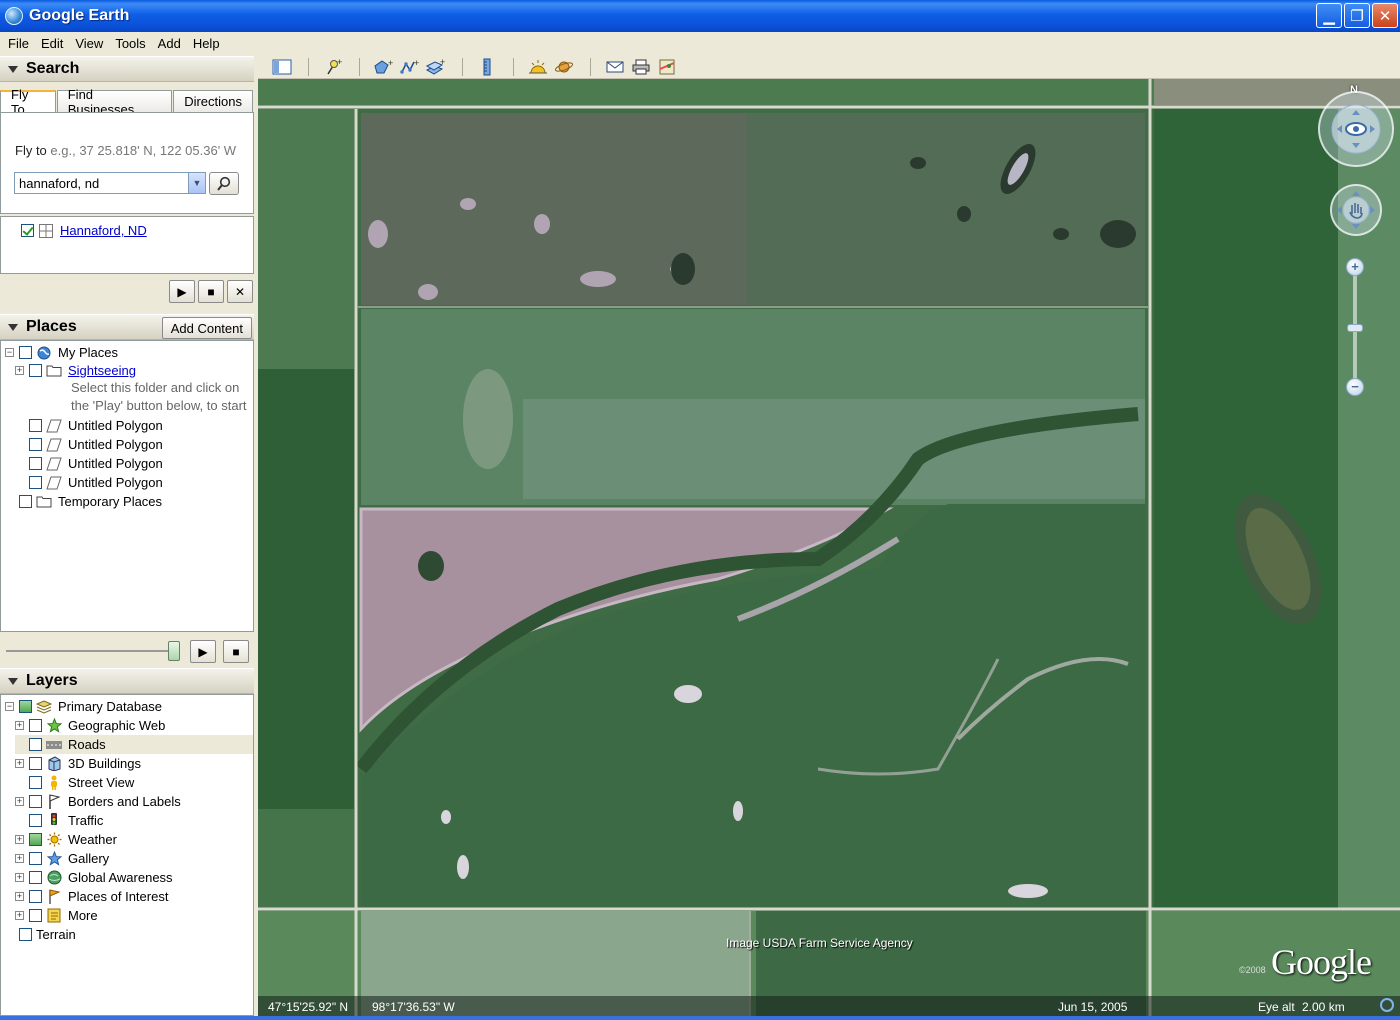 The width and height of the screenshot is (1400, 1020). Describe the element at coordinates (61, 352) in the screenshot. I see `tree-item-my-places: − My Places` at that location.